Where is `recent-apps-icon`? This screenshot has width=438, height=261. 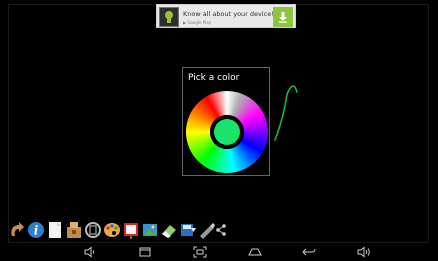 recent-apps-icon is located at coordinates (145, 252).